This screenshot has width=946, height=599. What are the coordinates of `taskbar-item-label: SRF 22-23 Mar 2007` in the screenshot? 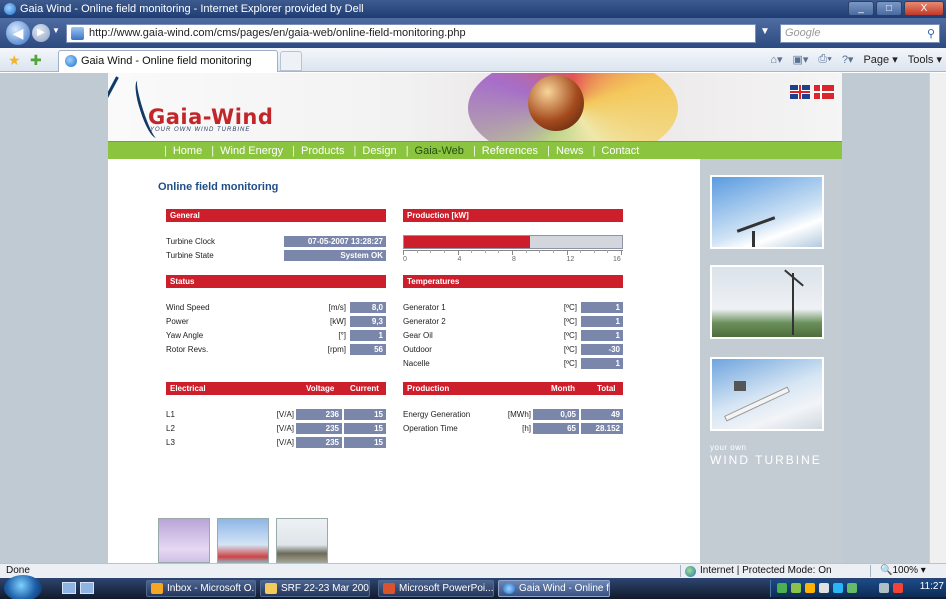 It's located at (325, 588).